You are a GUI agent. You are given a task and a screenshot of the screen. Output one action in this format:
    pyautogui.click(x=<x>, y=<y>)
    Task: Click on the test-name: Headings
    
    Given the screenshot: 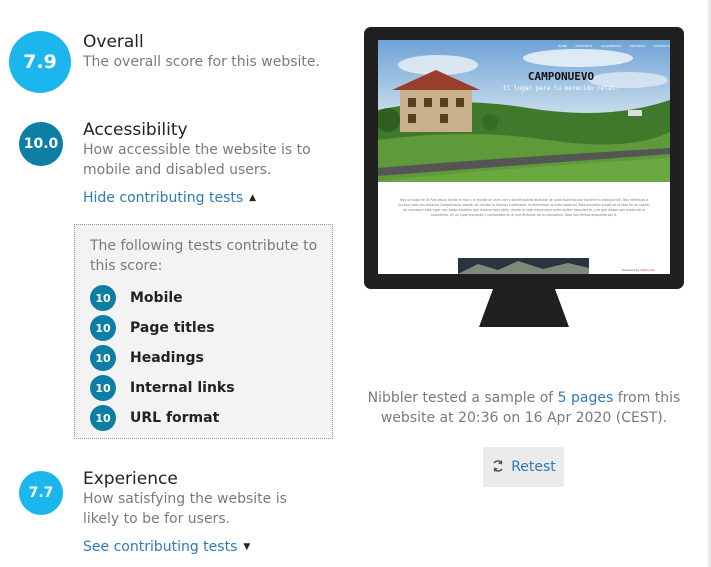 What is the action you would take?
    pyautogui.click(x=167, y=358)
    